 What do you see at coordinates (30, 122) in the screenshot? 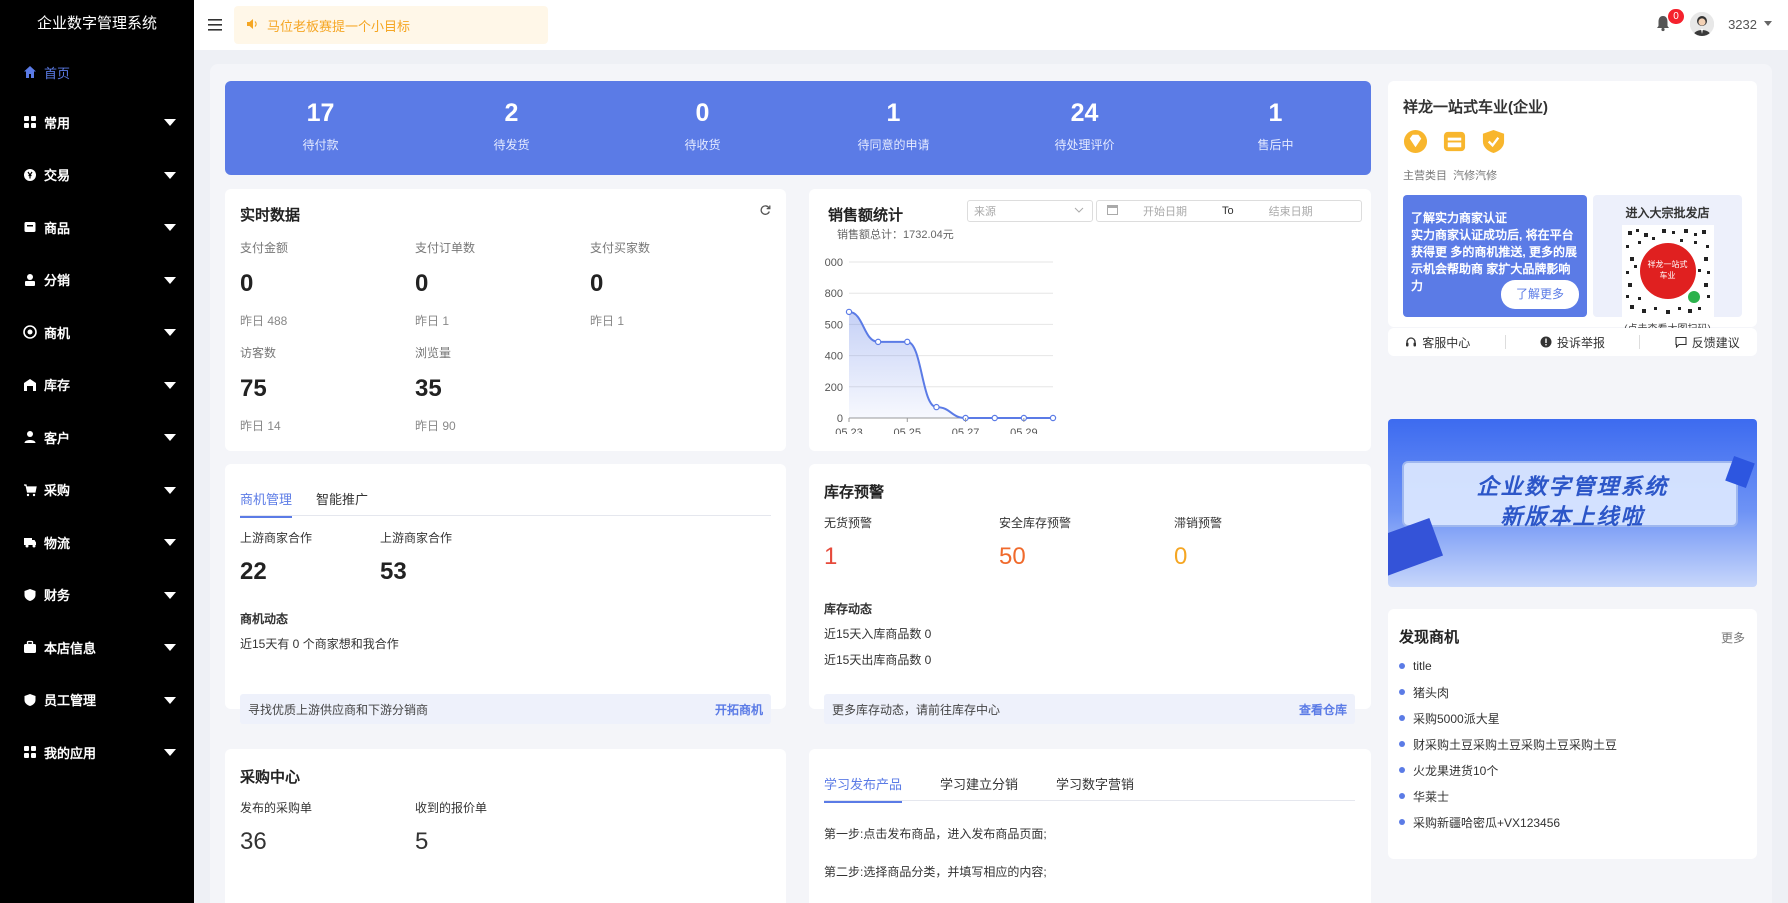
I see `grid-icon` at bounding box center [30, 122].